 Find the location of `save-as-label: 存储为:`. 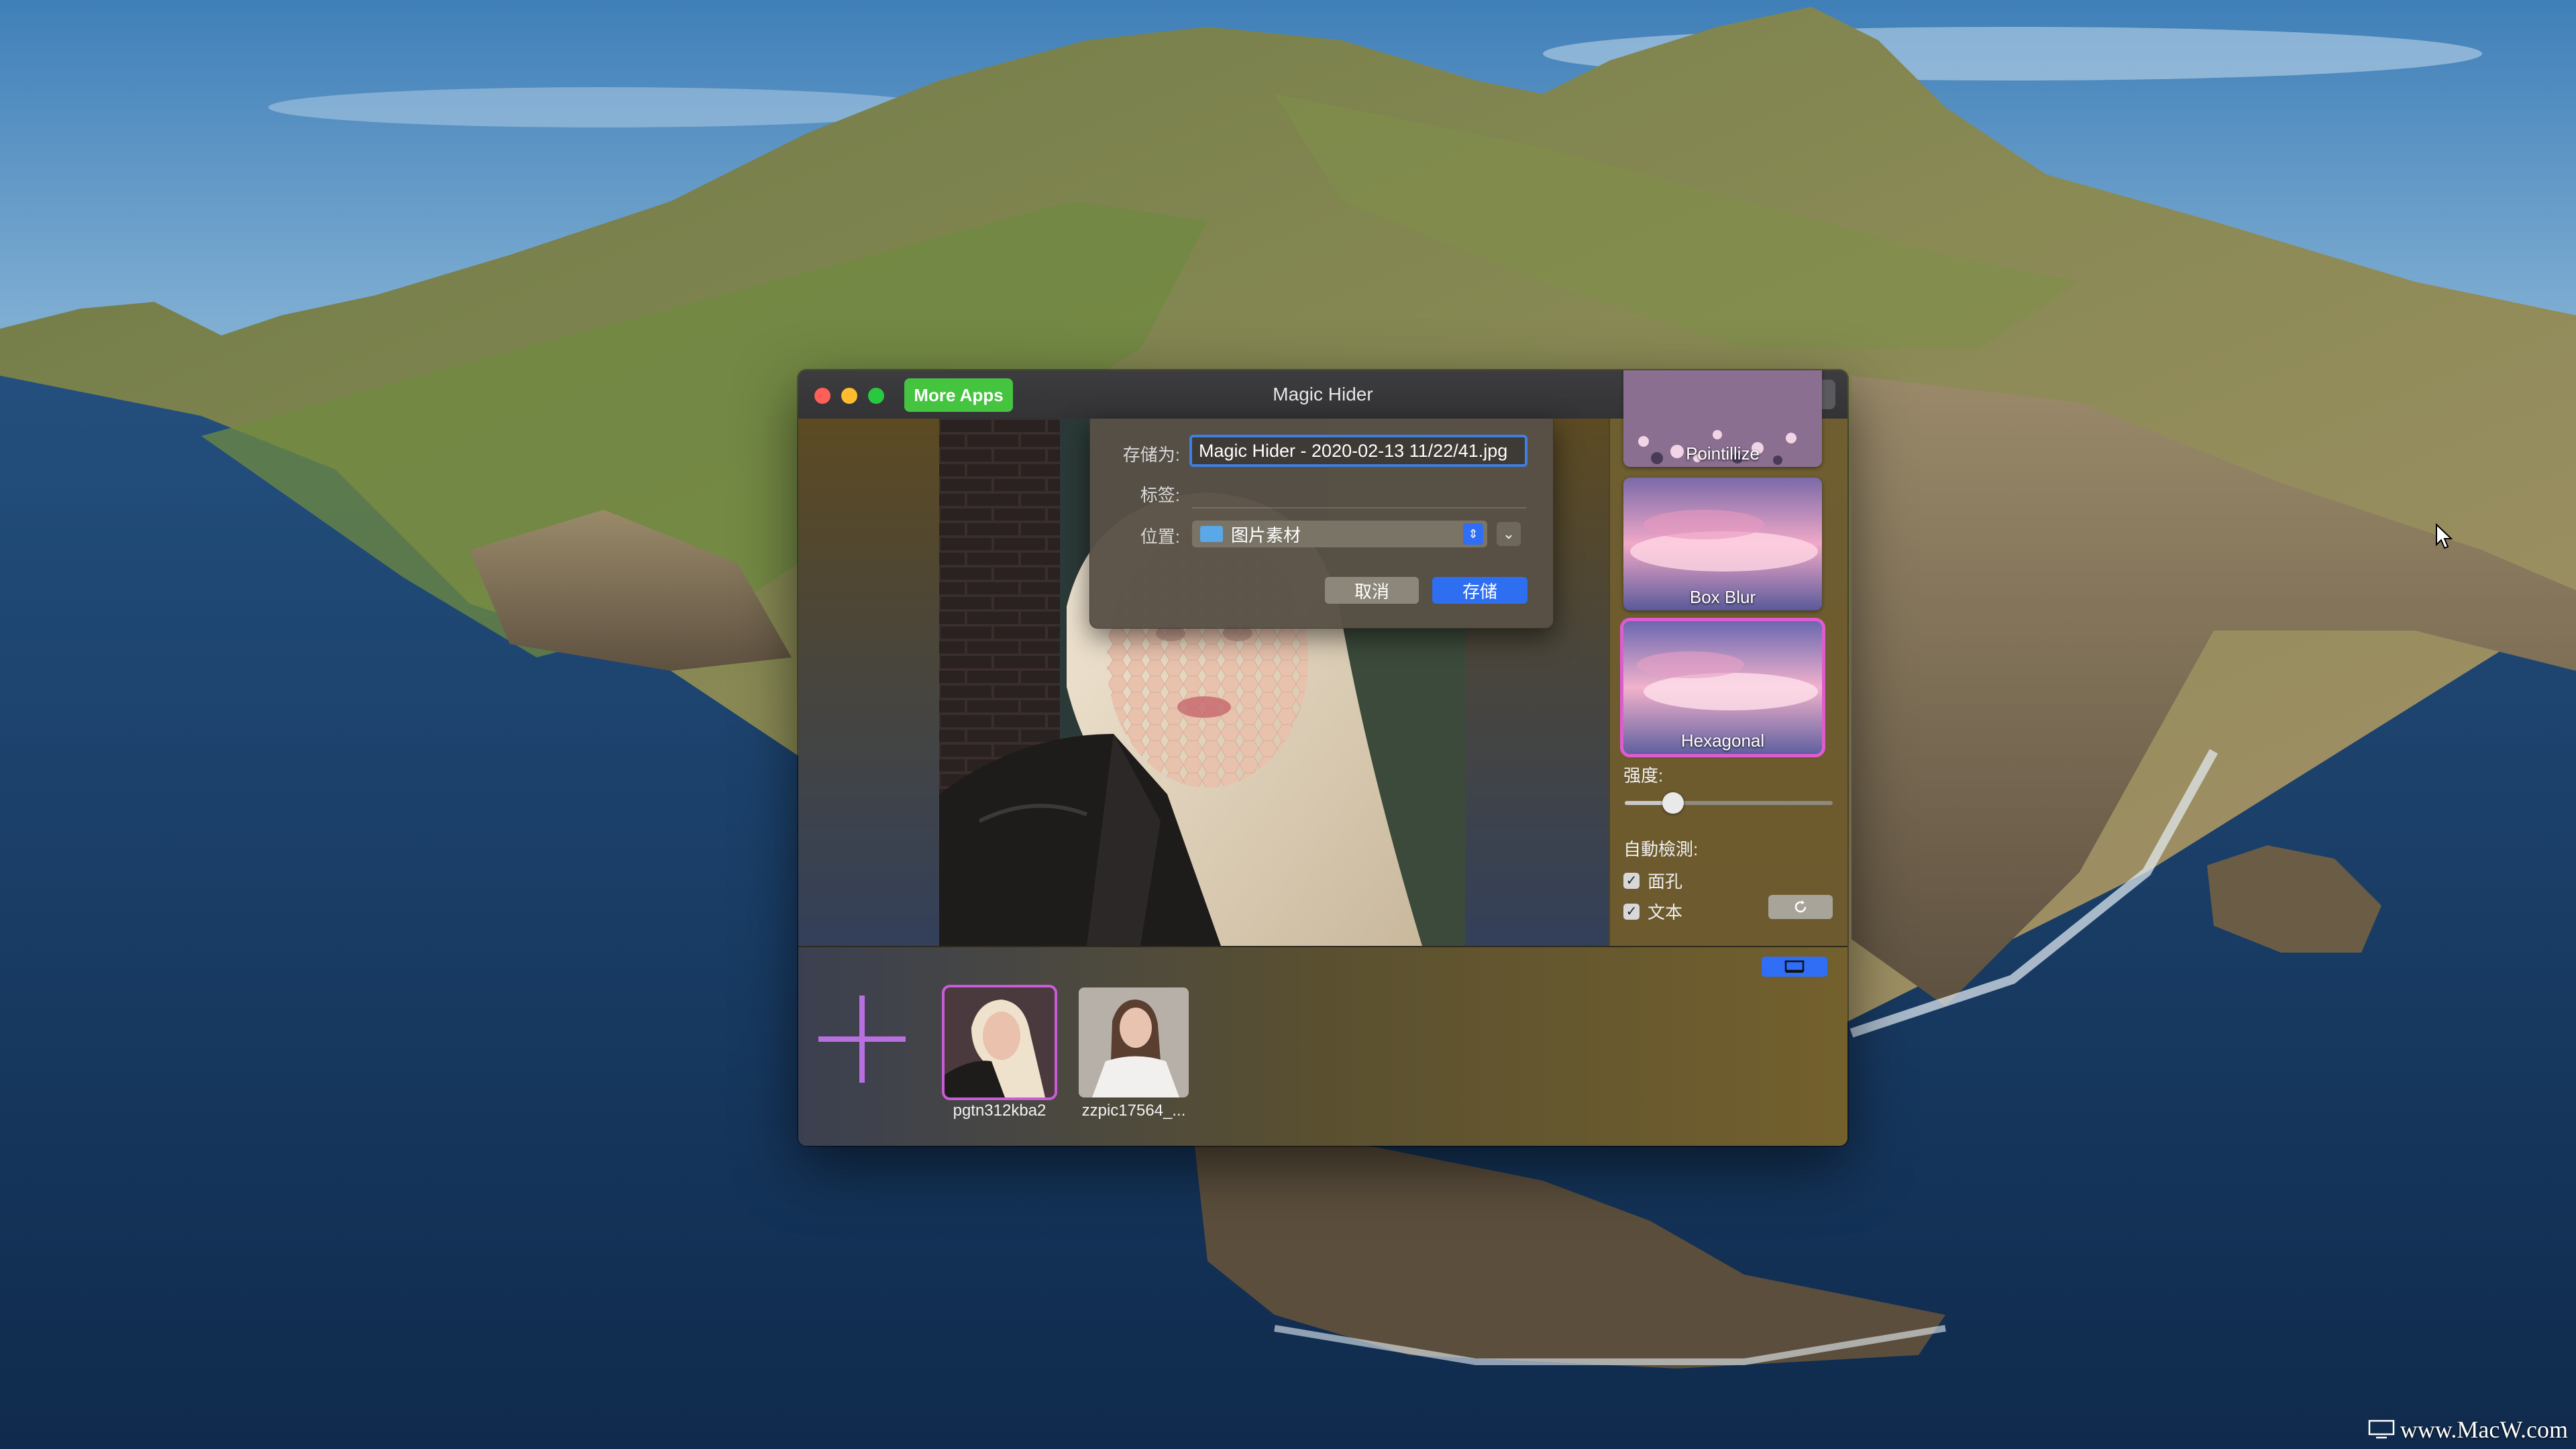

save-as-label: 存储为: is located at coordinates (1151, 455).